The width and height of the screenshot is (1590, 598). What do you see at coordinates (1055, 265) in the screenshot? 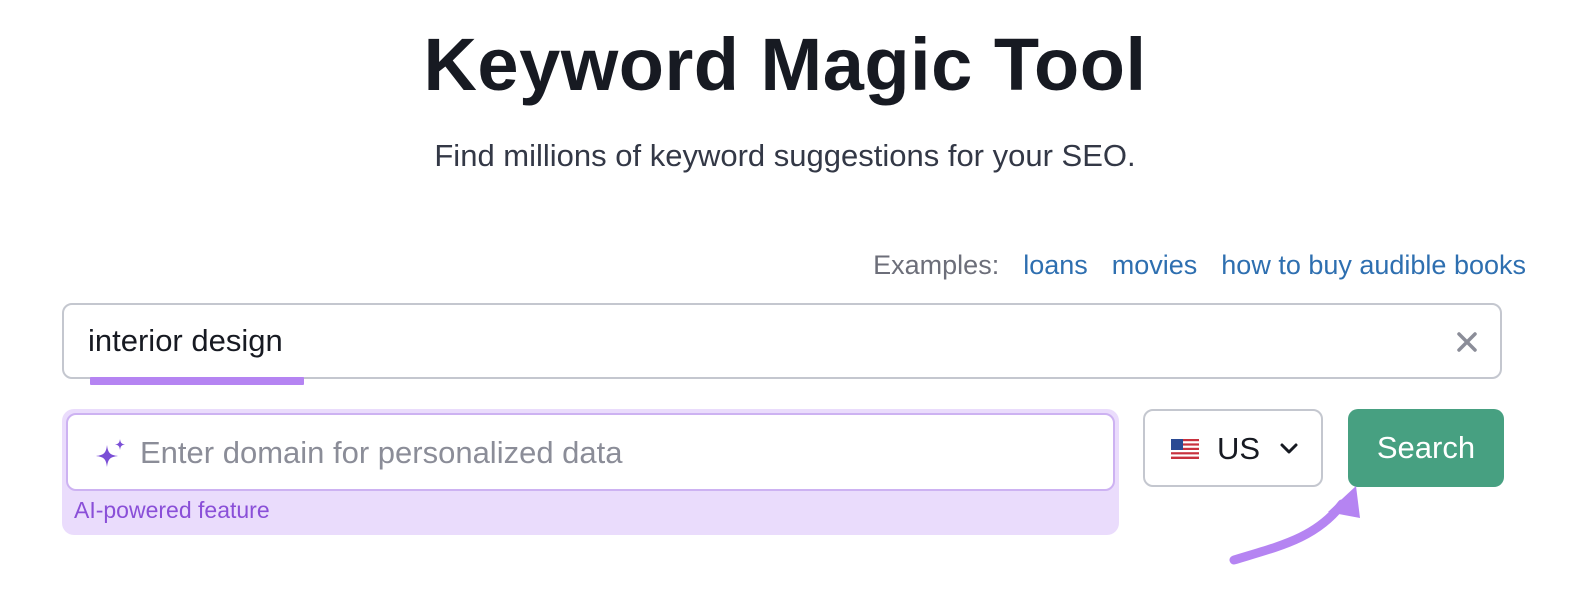
I see `example-link-loans: loans` at bounding box center [1055, 265].